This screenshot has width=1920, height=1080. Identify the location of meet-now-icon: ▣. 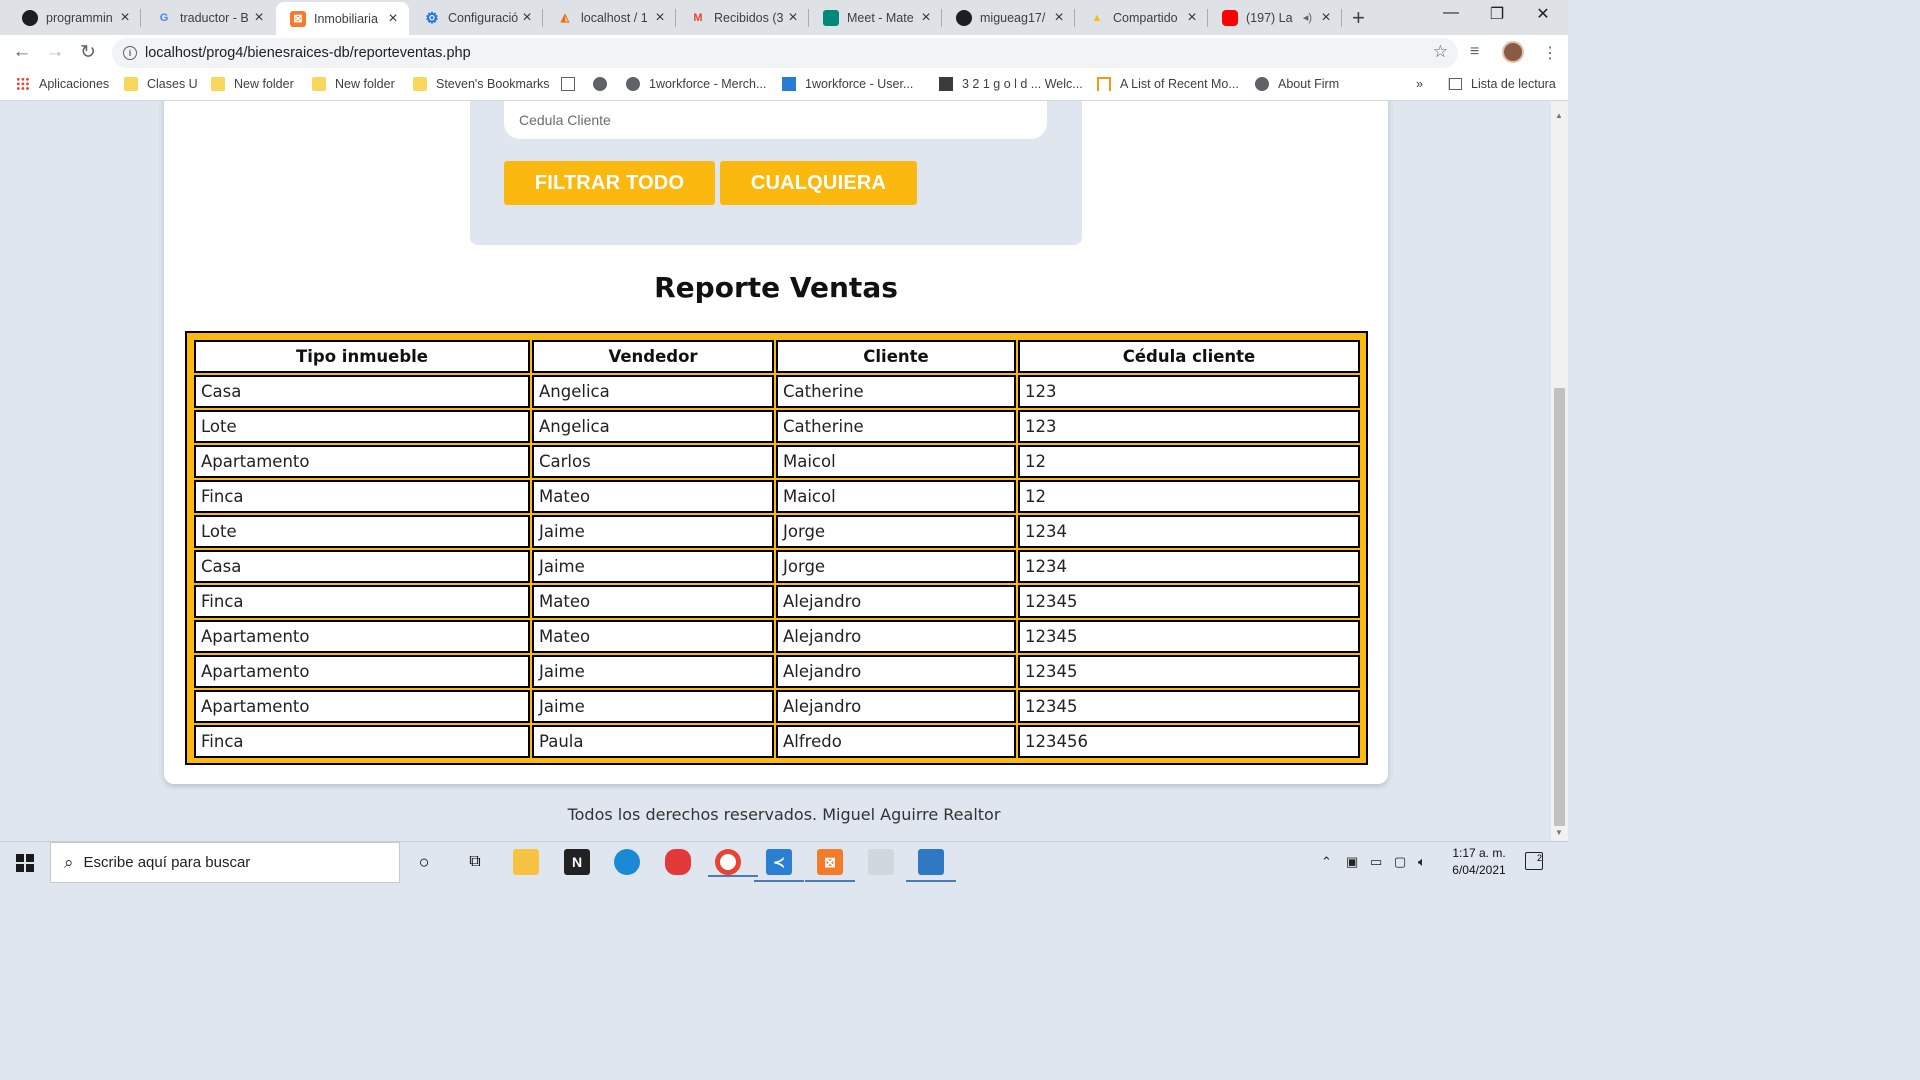
(1352, 862).